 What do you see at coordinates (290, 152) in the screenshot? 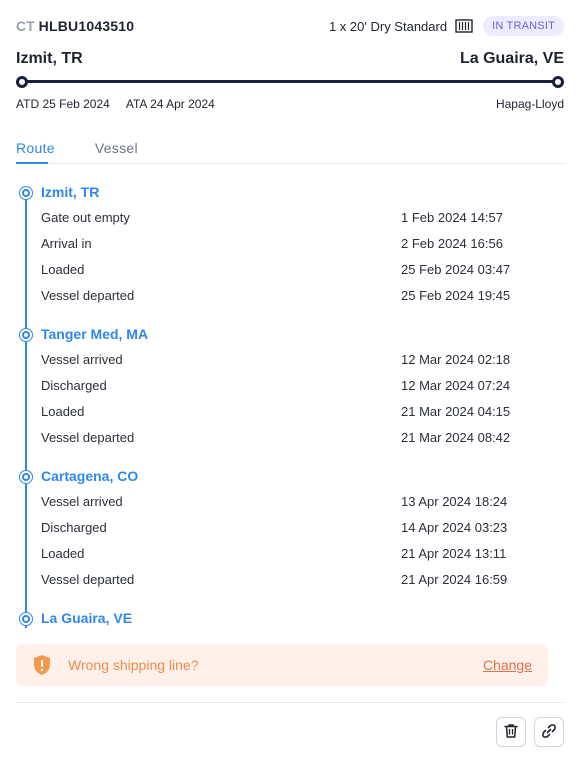
I see `tab-bar: Route Vessel` at bounding box center [290, 152].